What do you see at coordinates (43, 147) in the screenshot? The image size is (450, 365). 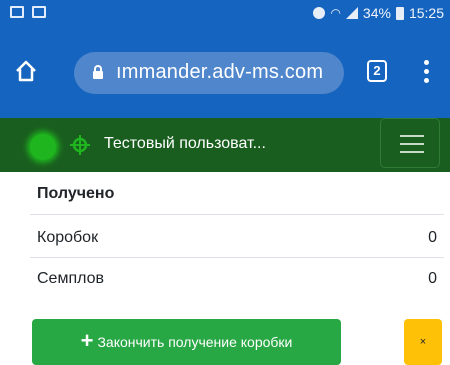 I see `online-status-dot` at bounding box center [43, 147].